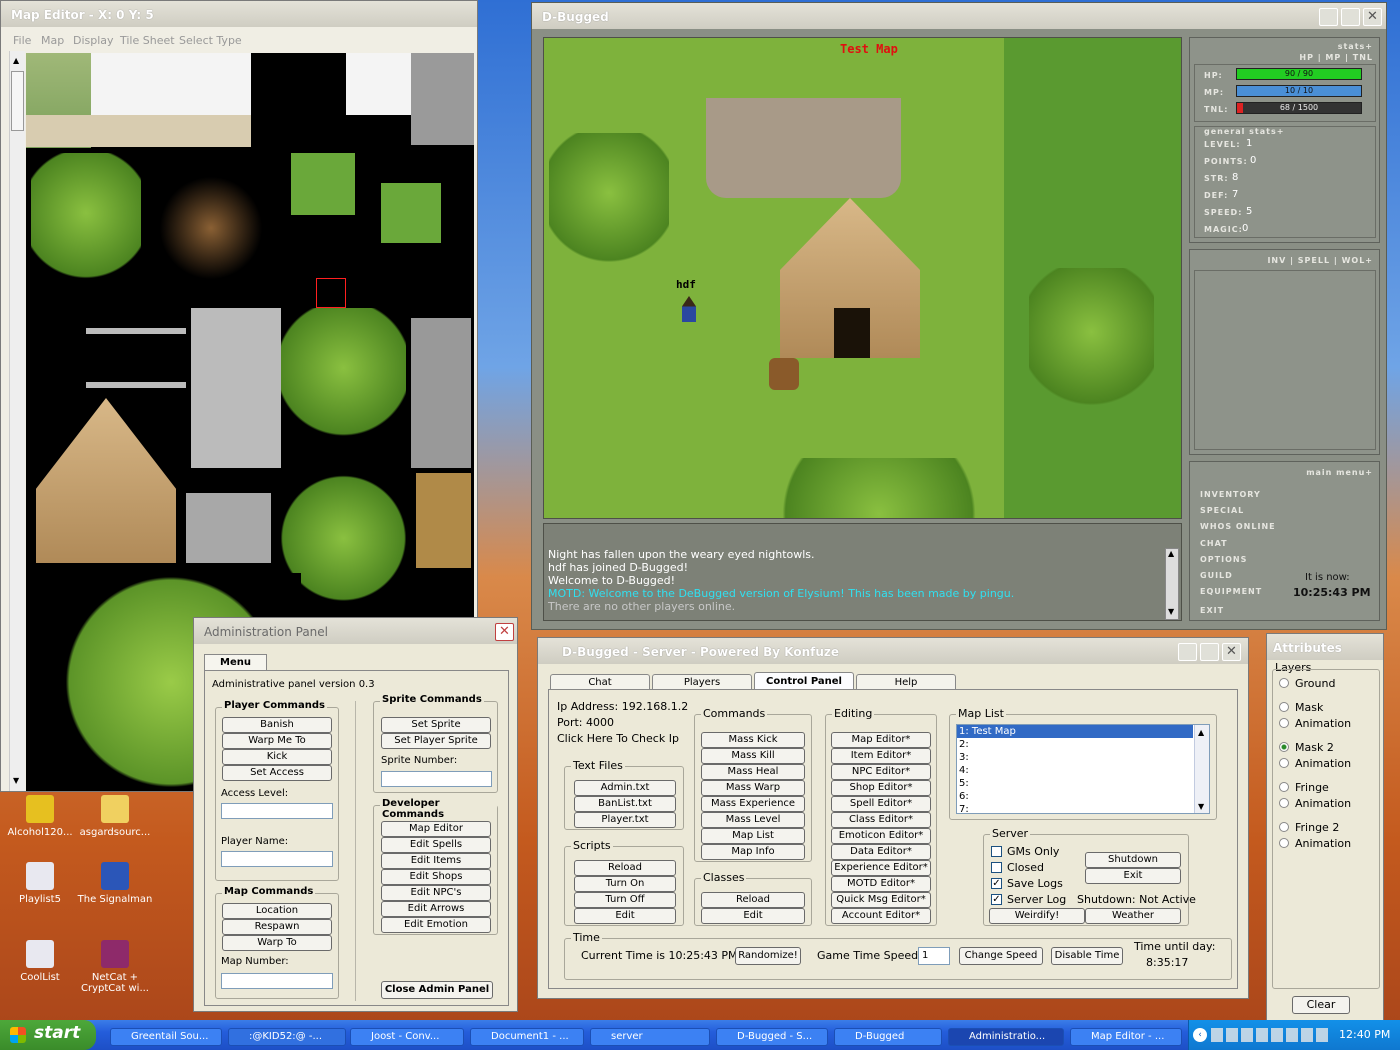 The width and height of the screenshot is (1400, 1050). What do you see at coordinates (881, 868) in the screenshot?
I see `experience-editor-button: Experience Editor*` at bounding box center [881, 868].